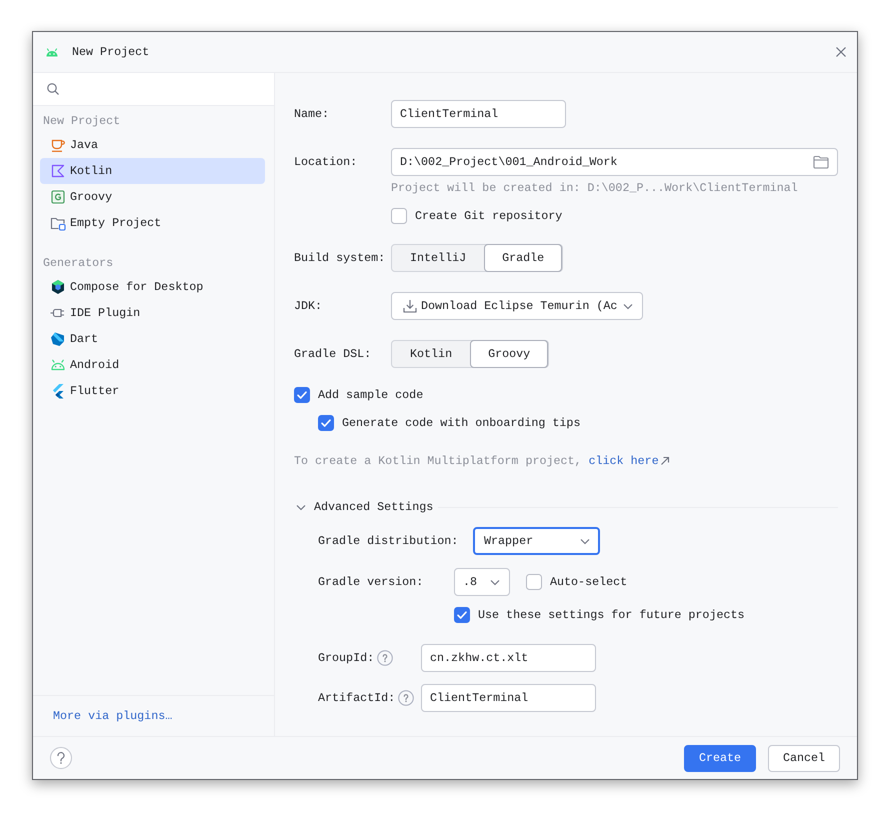 The width and height of the screenshot is (891, 813). I want to click on create-button: Create, so click(720, 758).